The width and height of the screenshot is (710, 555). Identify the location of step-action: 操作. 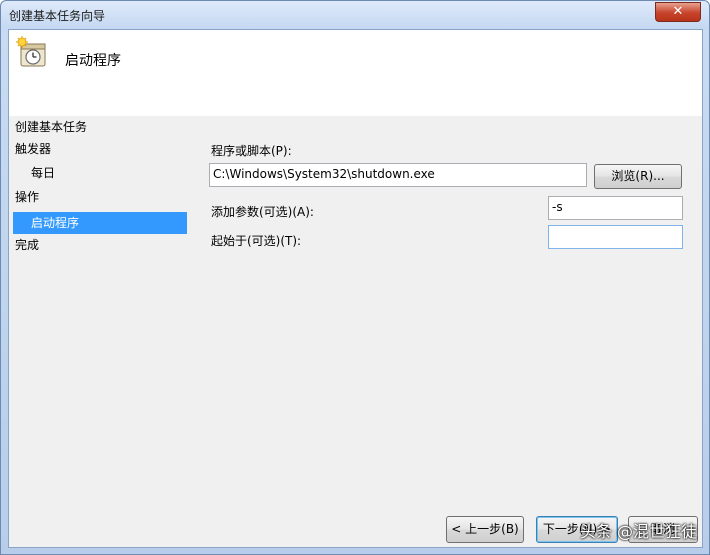
(27, 197).